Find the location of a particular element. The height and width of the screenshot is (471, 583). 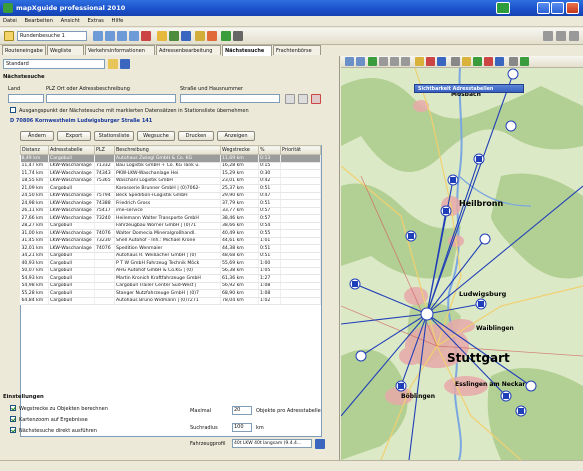

maximize-button is located at coordinates (557, 8).